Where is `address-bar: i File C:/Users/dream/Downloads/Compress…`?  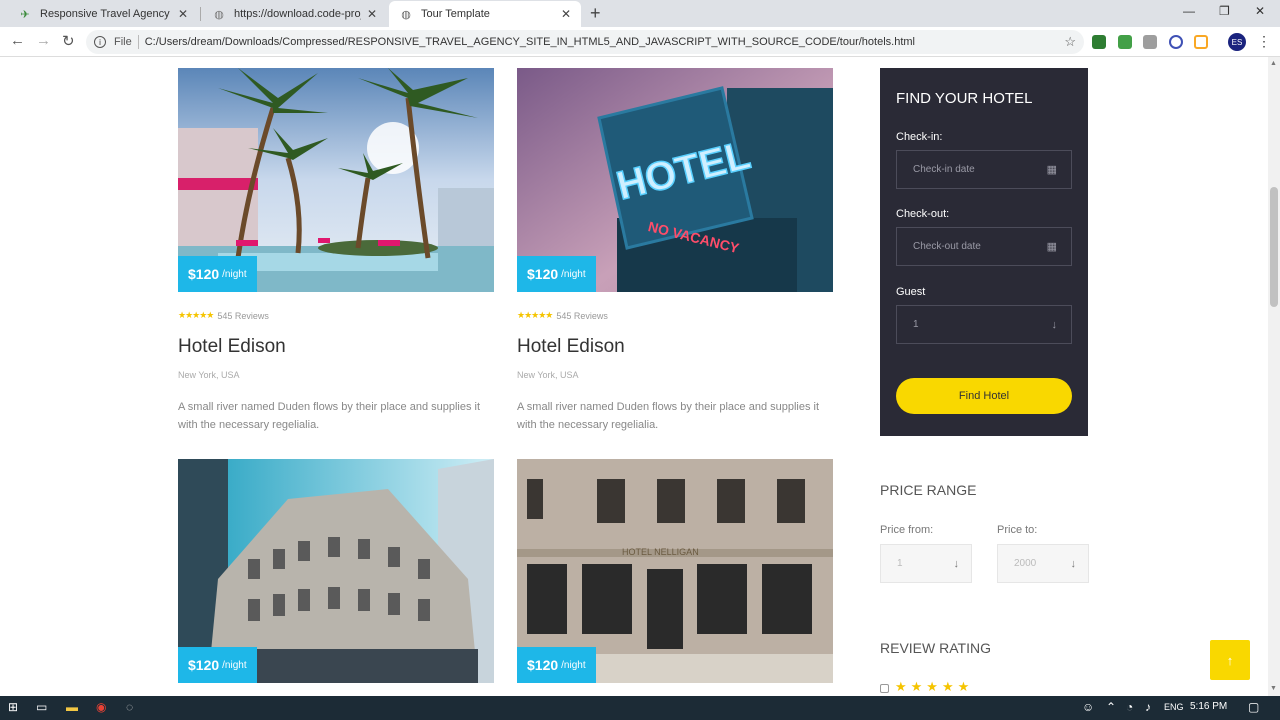 address-bar: i File C:/Users/dream/Downloads/Compress… is located at coordinates (585, 42).